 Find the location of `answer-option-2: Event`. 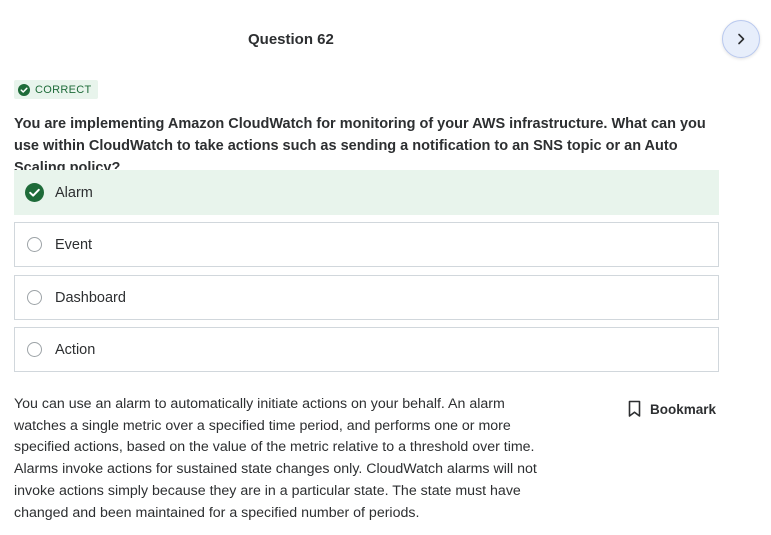

answer-option-2: Event is located at coordinates (366, 244).